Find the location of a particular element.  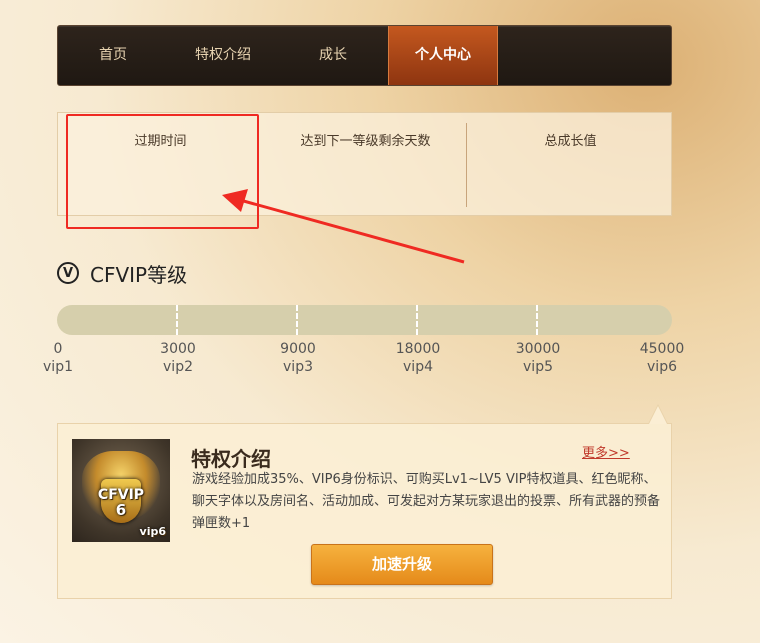

level-name: vip1 is located at coordinates (58, 367).